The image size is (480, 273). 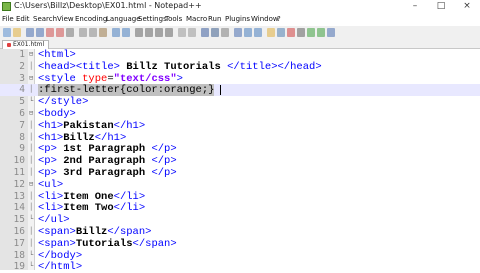 I want to click on code-line: 8 │ <h1>Billz</h1>, so click(x=240, y=138).